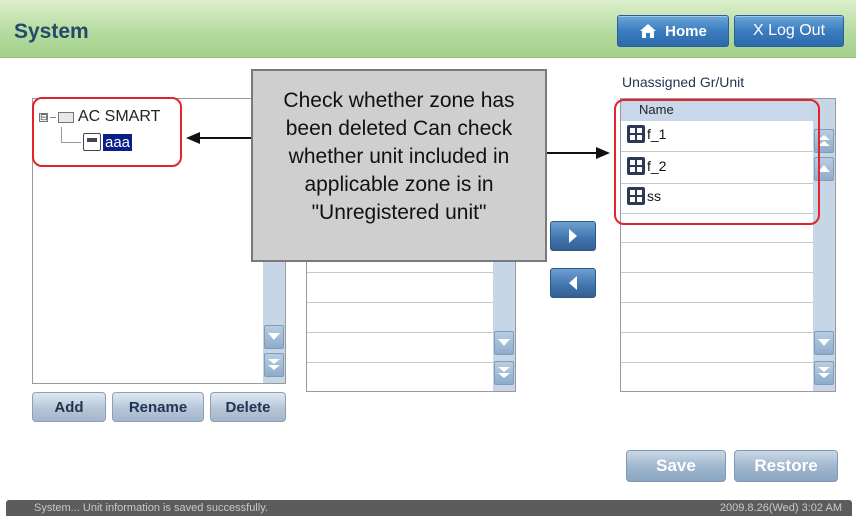  Describe the element at coordinates (786, 466) in the screenshot. I see `restore-button: Restore` at that location.